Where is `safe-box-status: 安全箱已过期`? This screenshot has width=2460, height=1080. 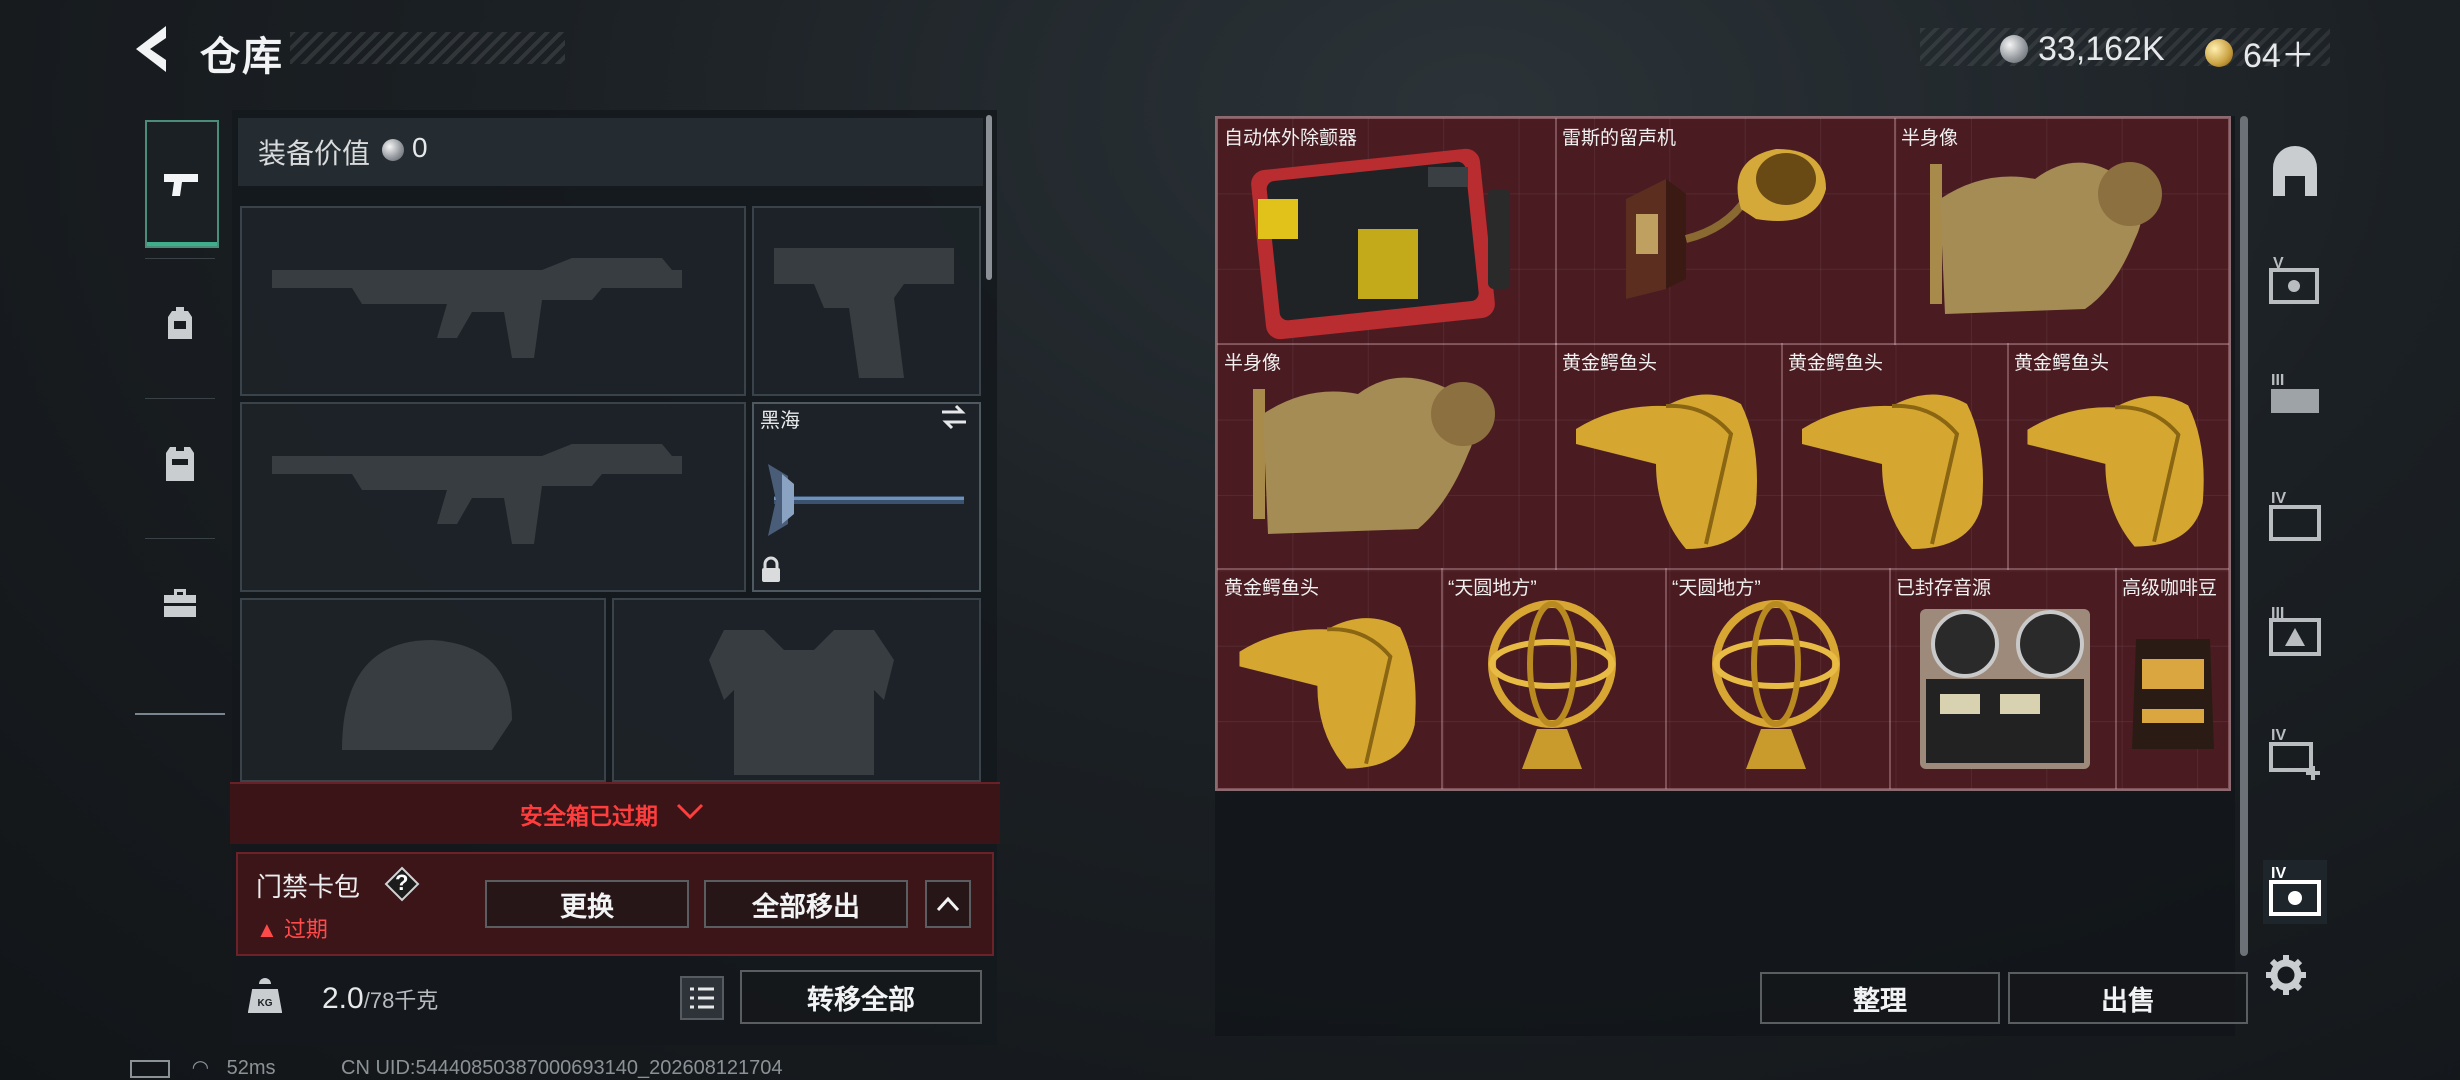 safe-box-status: 安全箱已过期 is located at coordinates (589, 816).